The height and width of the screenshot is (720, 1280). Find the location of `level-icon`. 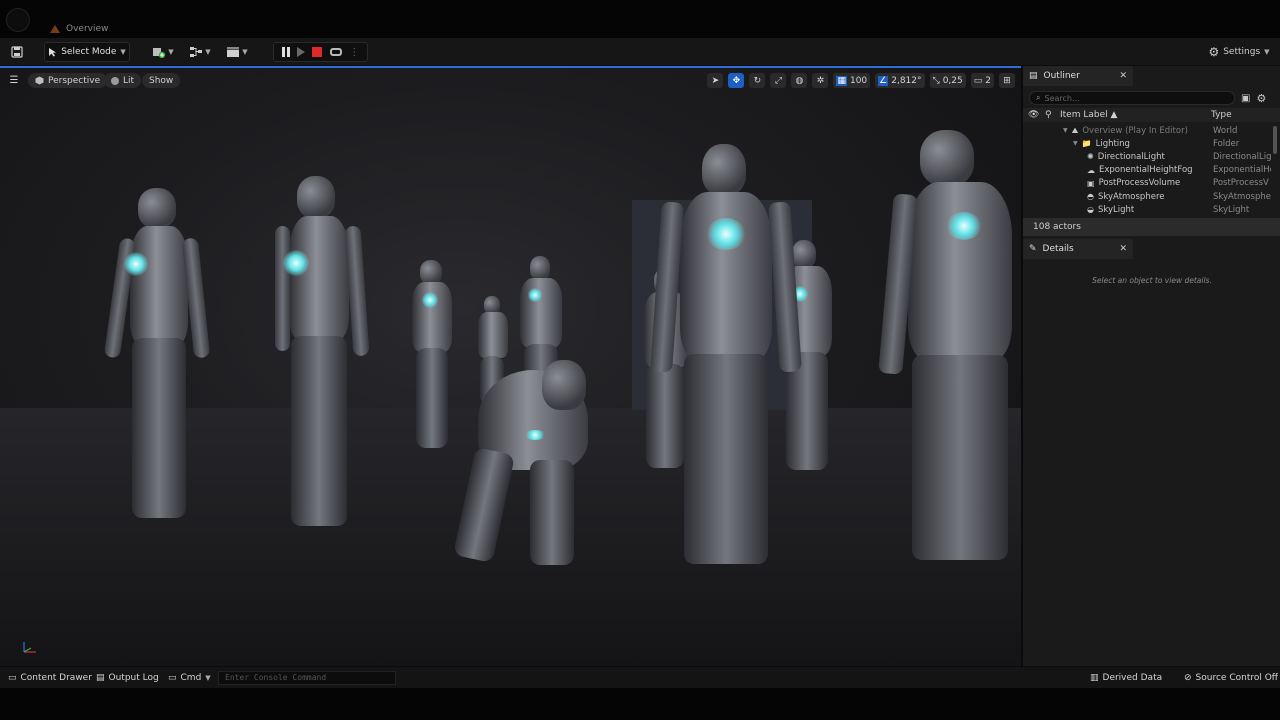

level-icon is located at coordinates (55, 29).